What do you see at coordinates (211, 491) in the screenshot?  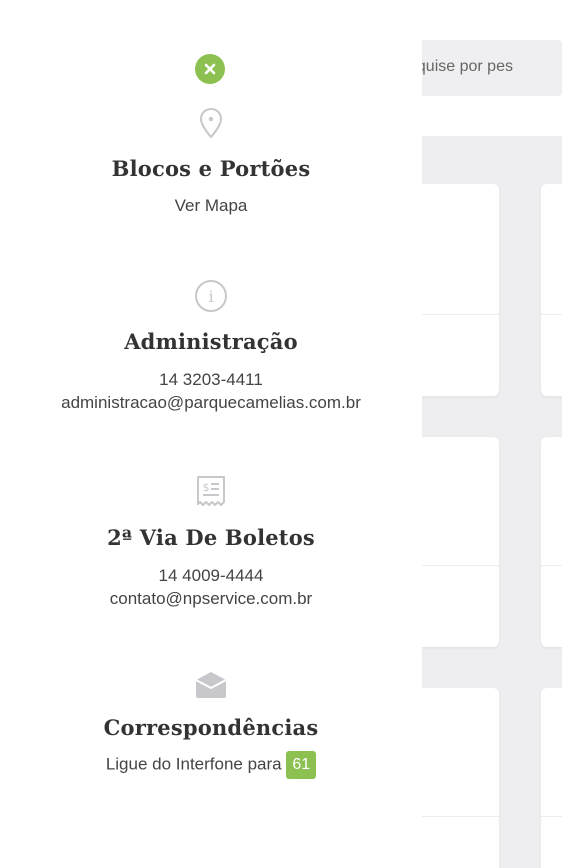 I see `receipt-icon: $` at bounding box center [211, 491].